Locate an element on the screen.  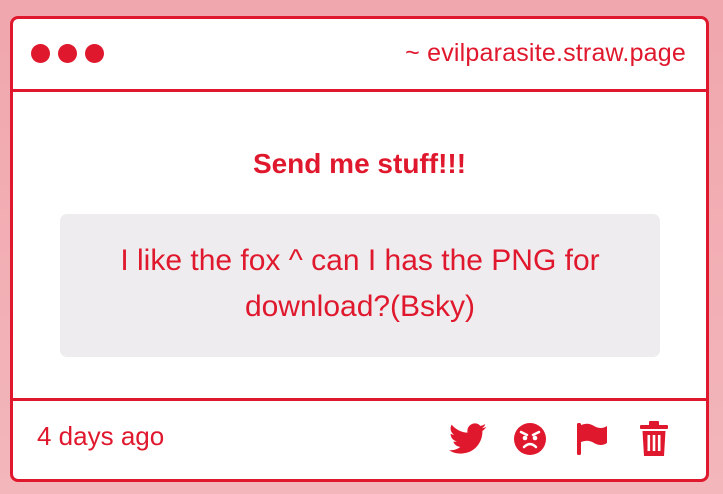
react-angry-button is located at coordinates (530, 439).